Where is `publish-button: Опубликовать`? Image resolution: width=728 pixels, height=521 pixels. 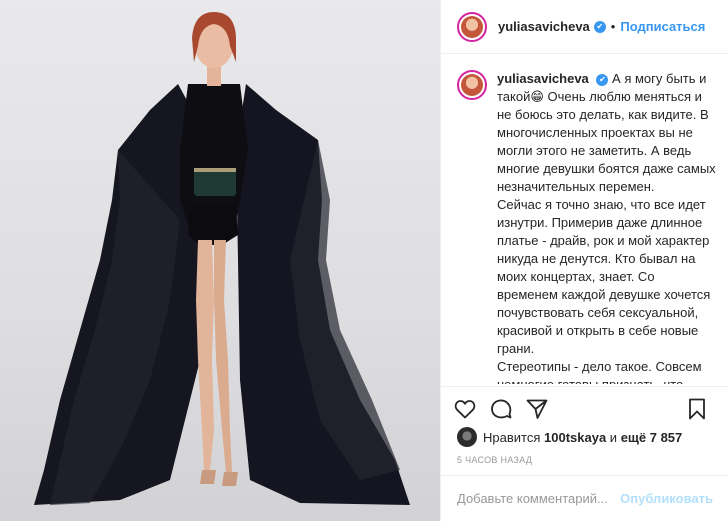
publish-button: Опубликовать is located at coordinates (666, 498).